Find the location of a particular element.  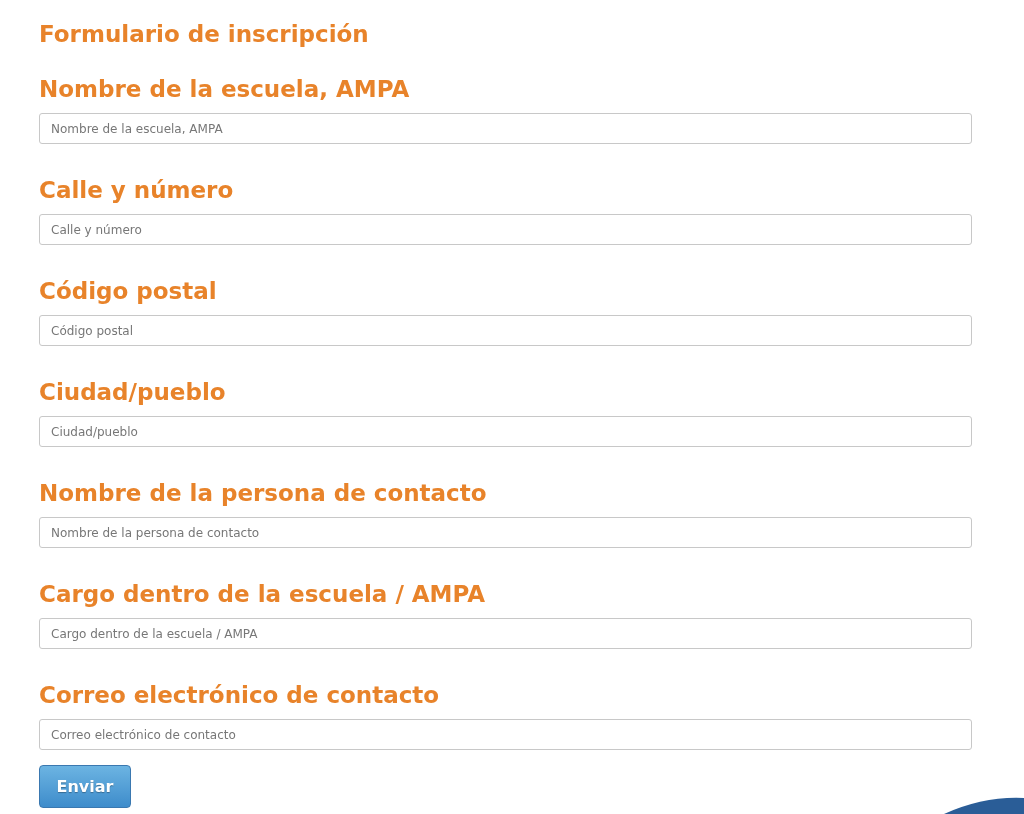

field-label: Nombre de la persona de contacto is located at coordinates (263, 493).